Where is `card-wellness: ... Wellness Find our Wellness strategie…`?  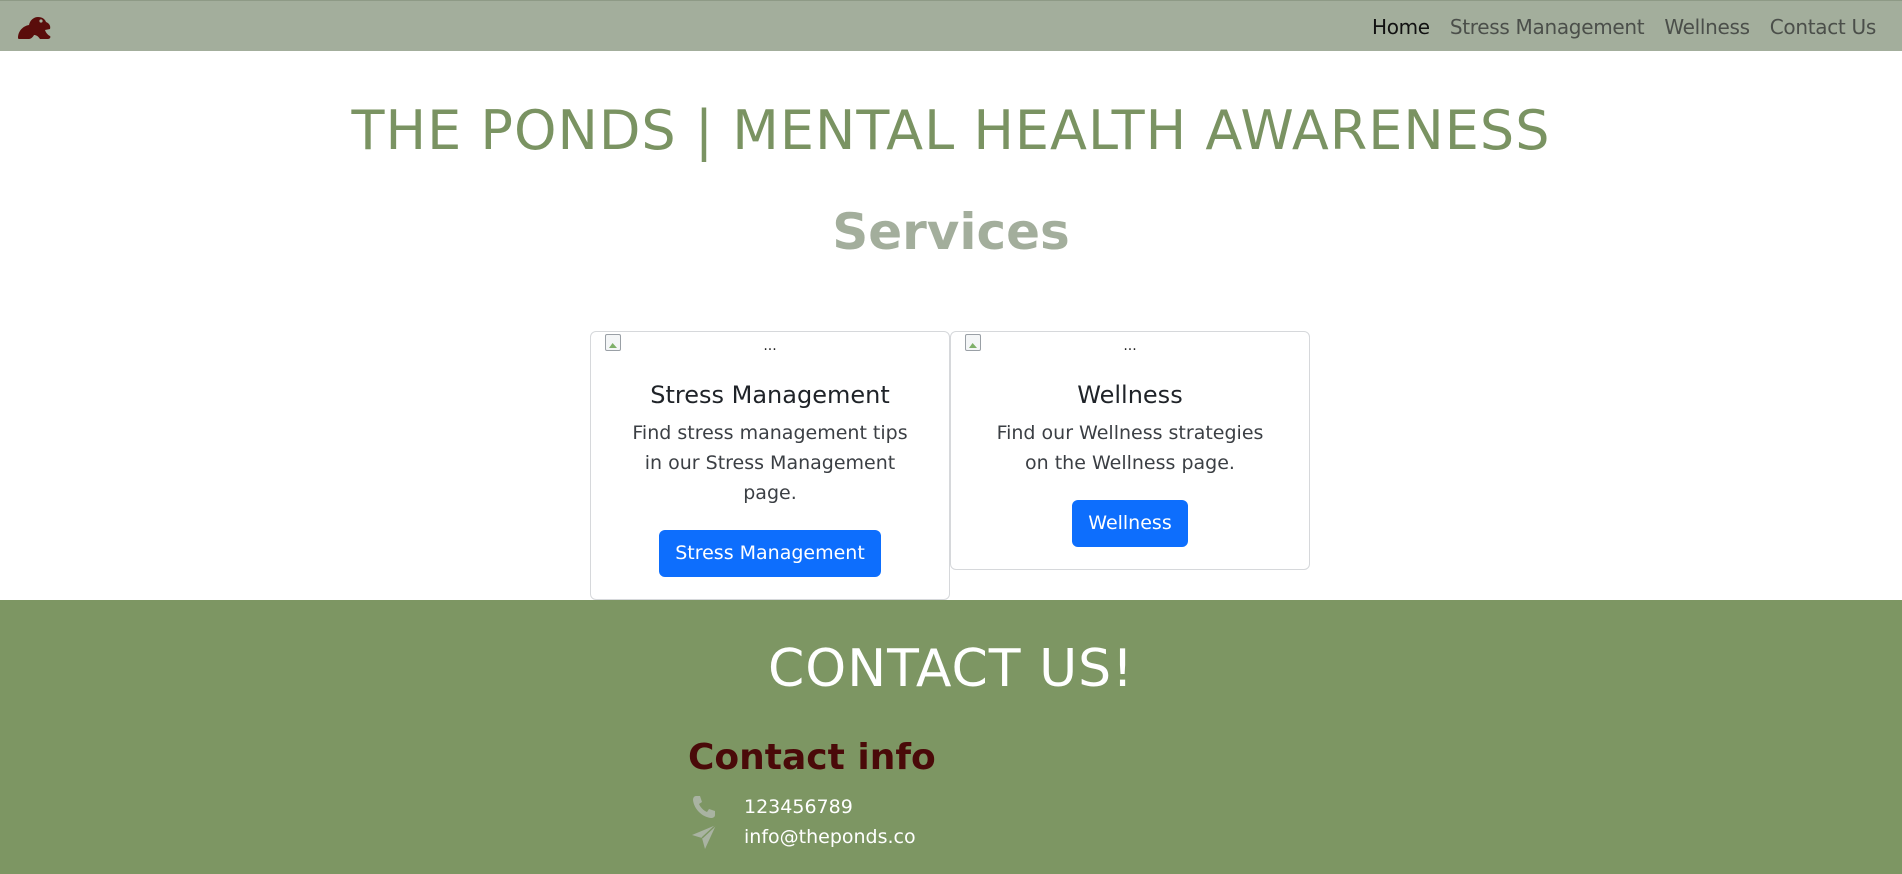 card-wellness: ... Wellness Find our Wellness strategie… is located at coordinates (1130, 450).